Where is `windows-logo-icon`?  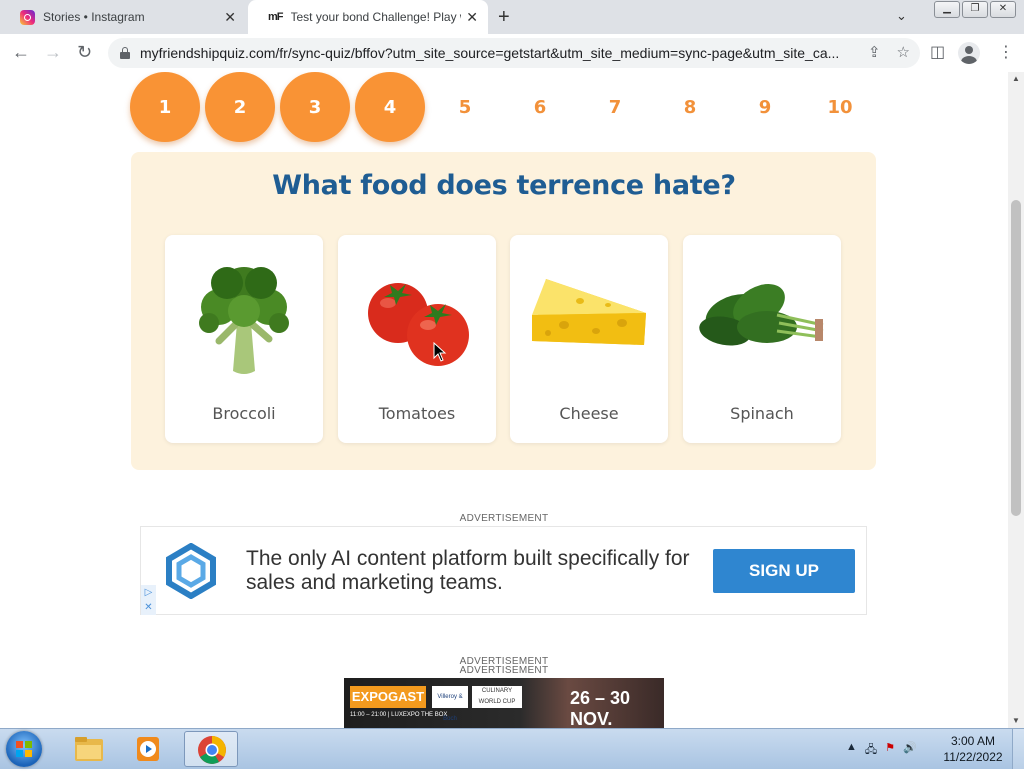 windows-logo-icon is located at coordinates (24, 749).